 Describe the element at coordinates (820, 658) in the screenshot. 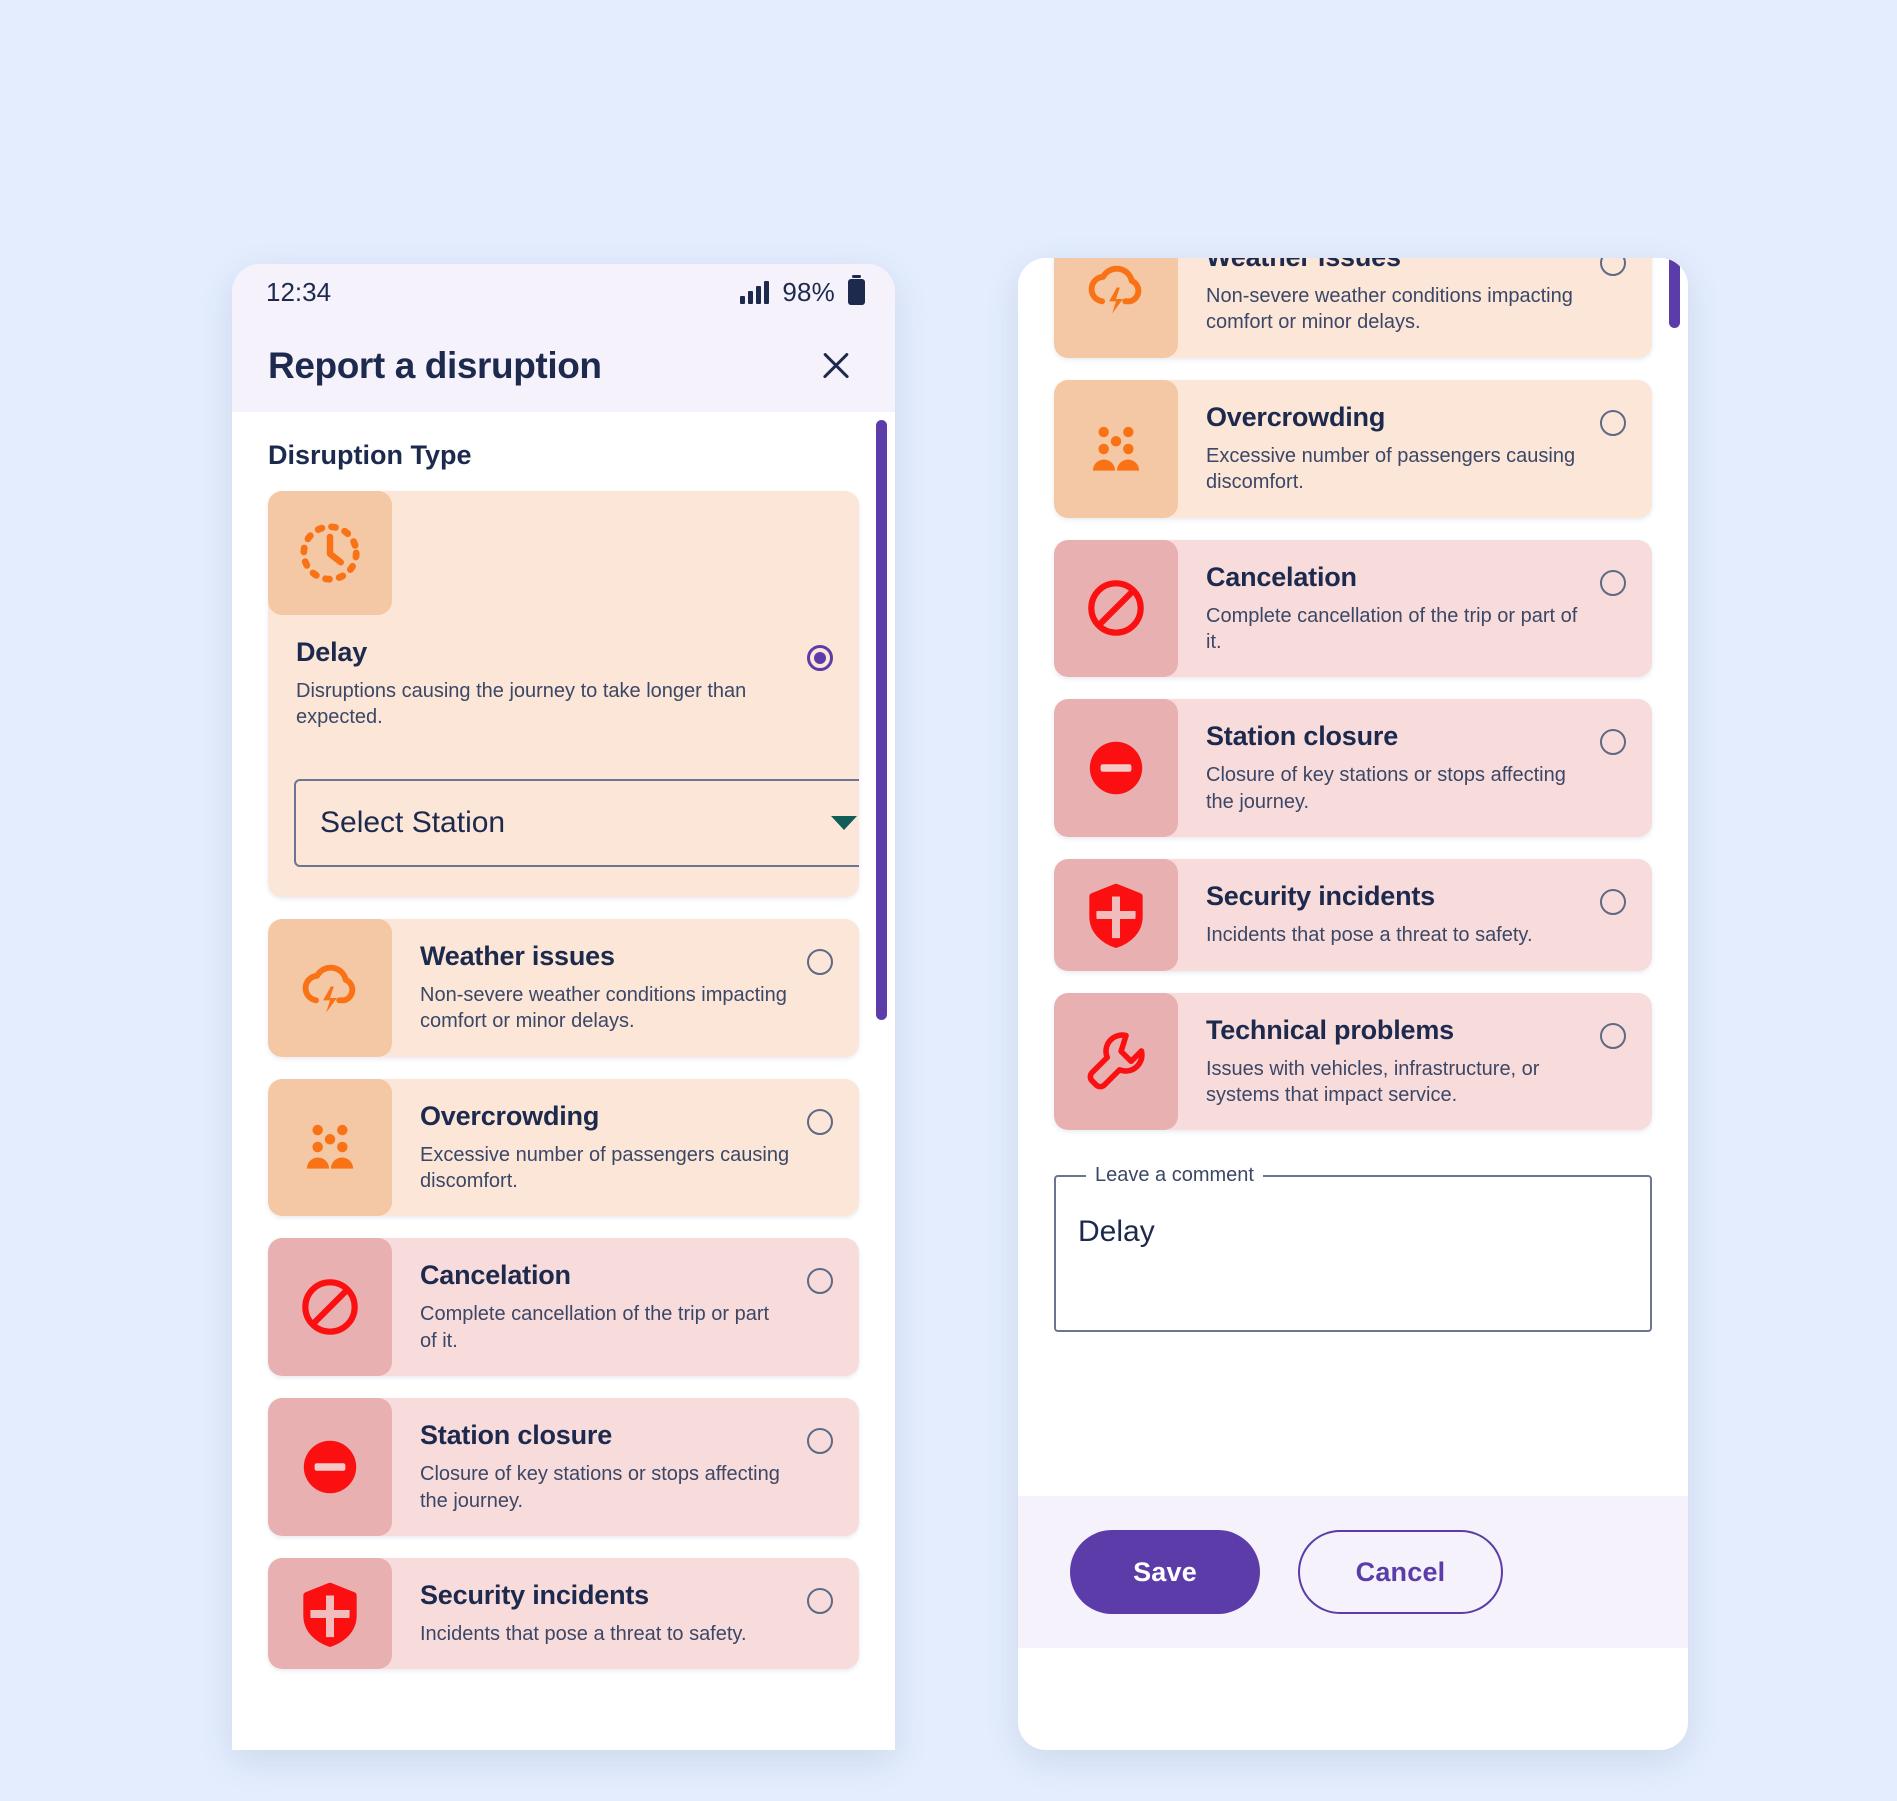

I see `option-radio-delay` at that location.